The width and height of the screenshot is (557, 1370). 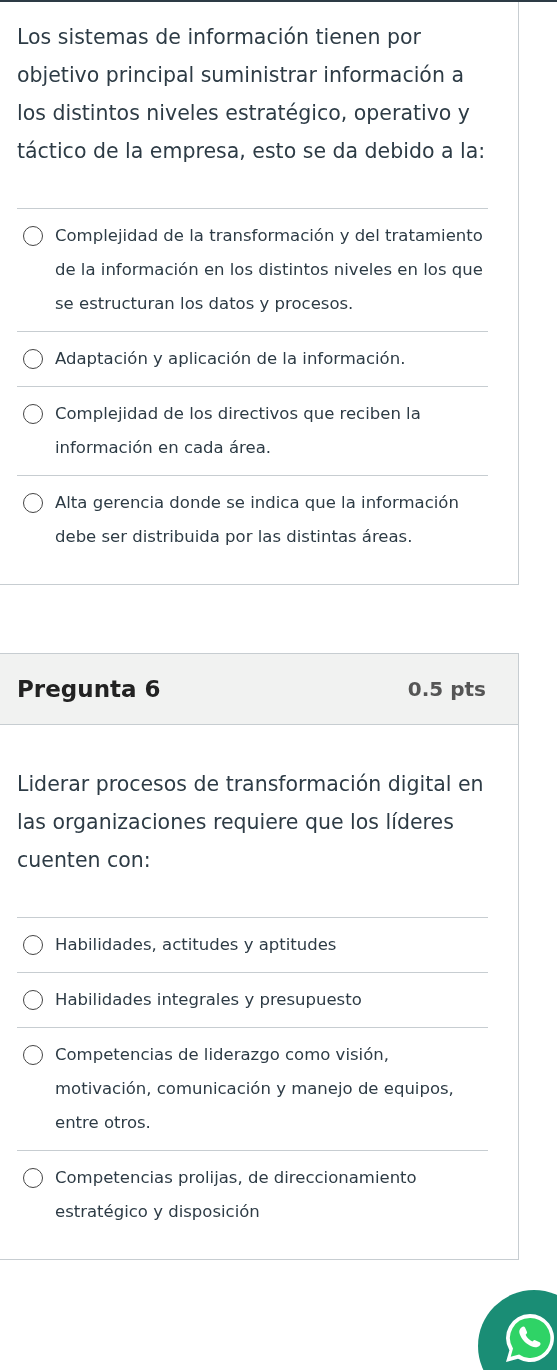 I want to click on question-points: 0.5 pts, so click(x=446, y=689).